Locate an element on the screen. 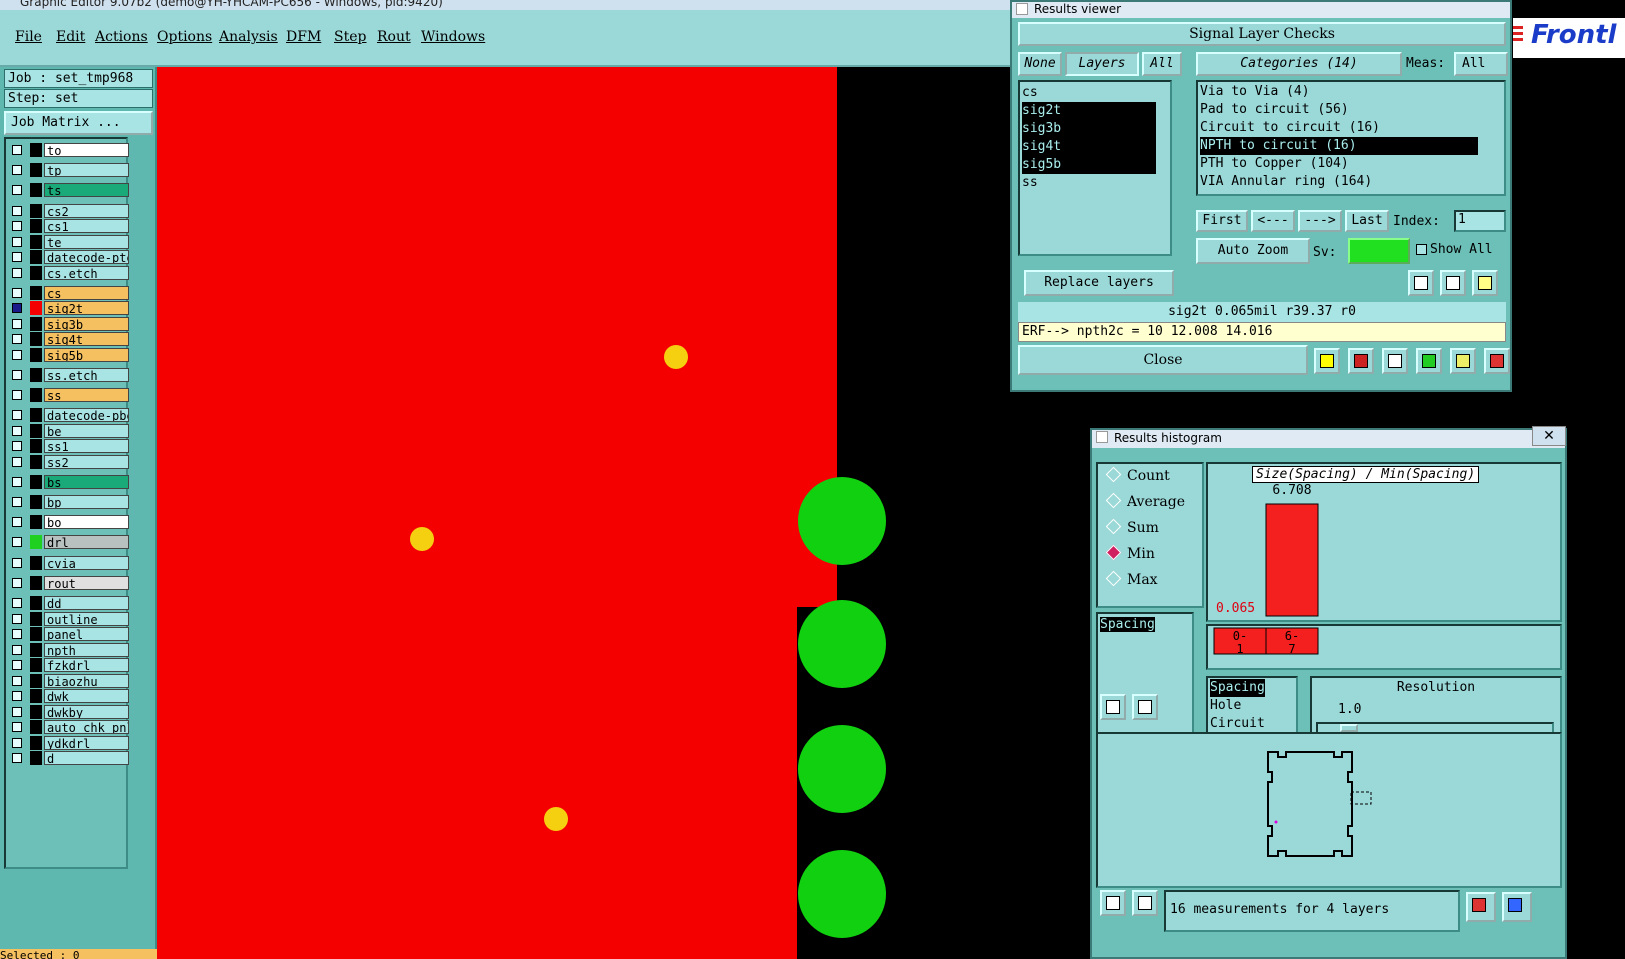 This screenshot has width=1625, height=959. layer-row-npth: npth is located at coordinates (69, 650).